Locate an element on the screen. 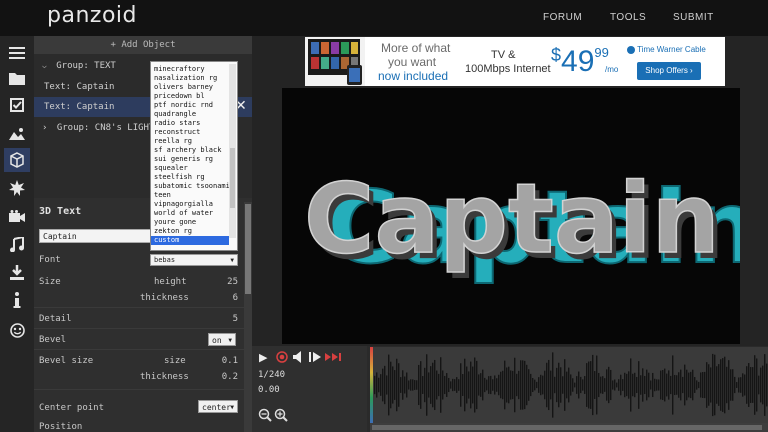 The height and width of the screenshot is (432, 768). time-readout: 0.00 is located at coordinates (269, 390).